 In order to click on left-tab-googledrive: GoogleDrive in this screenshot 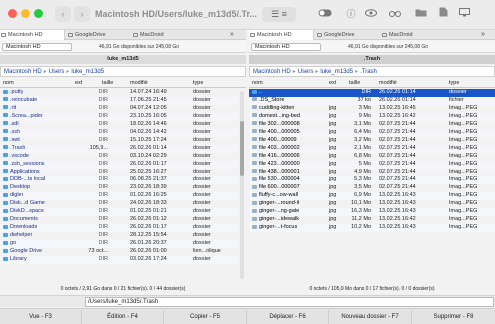, I will do `click(98, 35)`.